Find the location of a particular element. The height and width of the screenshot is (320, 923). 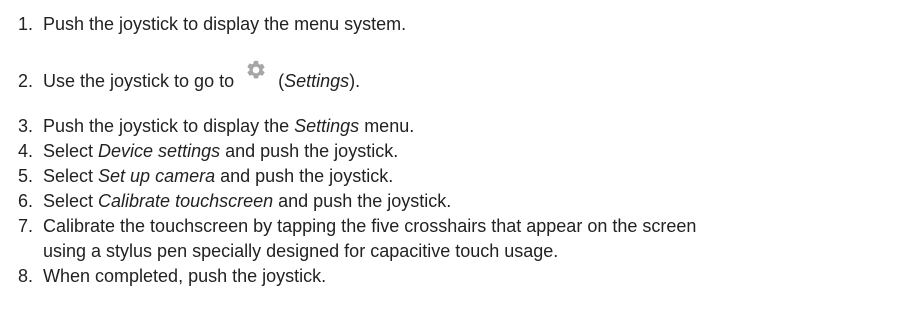

step-number: 8. is located at coordinates (26, 276).